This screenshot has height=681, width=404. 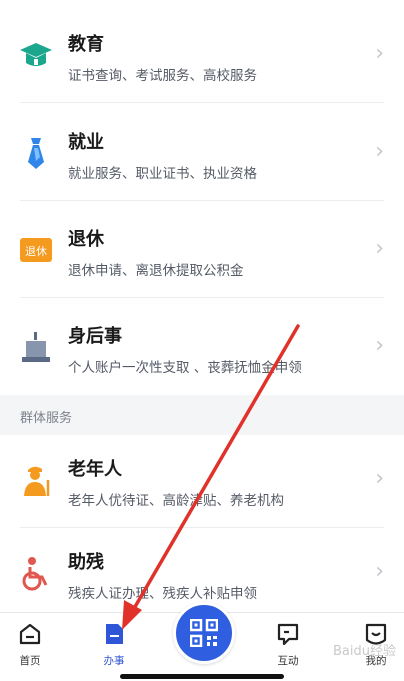 I want to click on tab-label: 办事, so click(x=114, y=661).